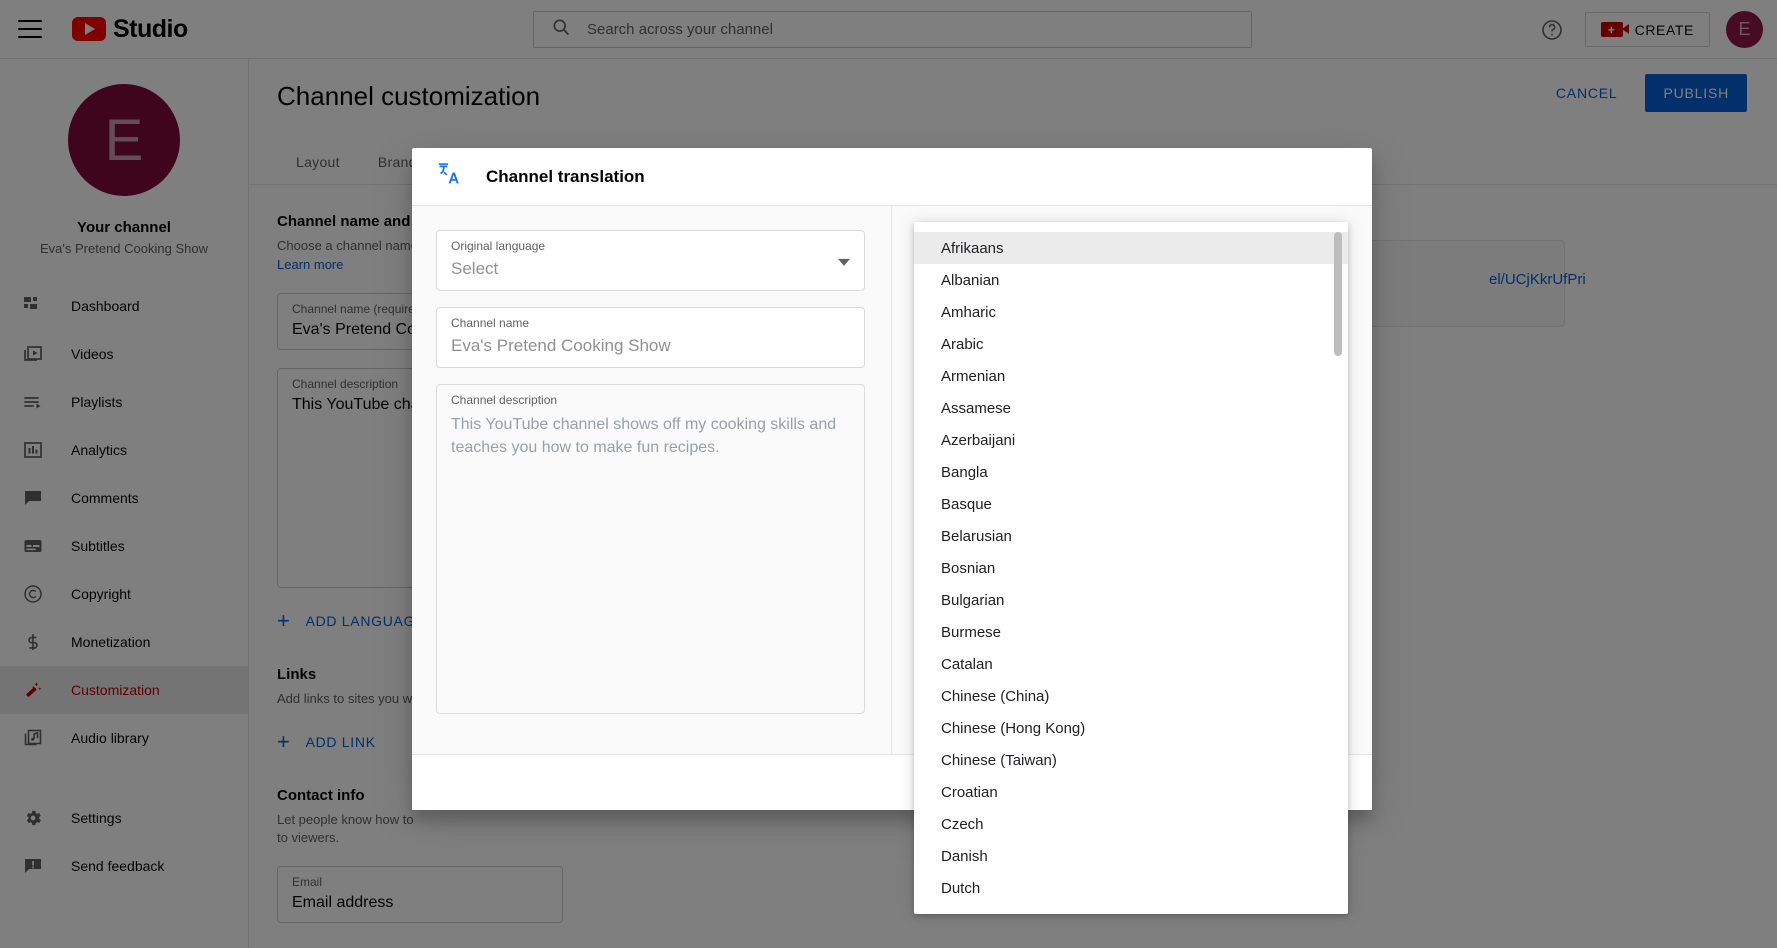 The height and width of the screenshot is (948, 1777). Describe the element at coordinates (449, 176) in the screenshot. I see `translate-icon` at that location.